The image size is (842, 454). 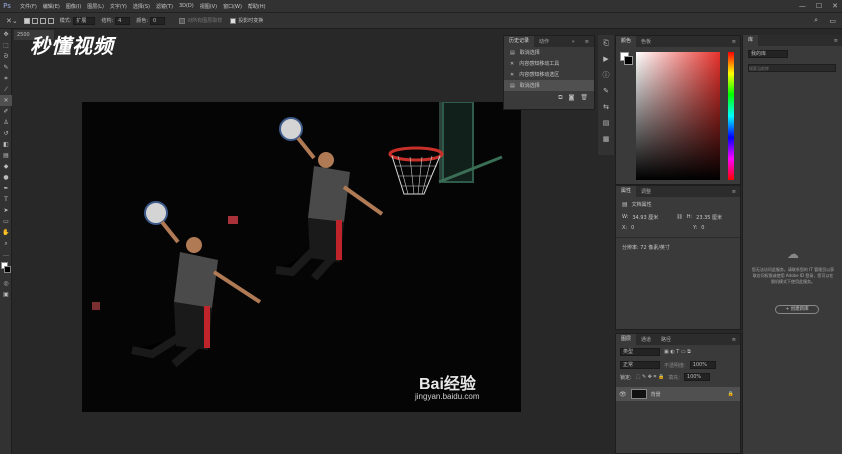 What do you see at coordinates (549, 74) in the screenshot?
I see `history-item: ✕ 内容感知移动选区` at bounding box center [549, 74].